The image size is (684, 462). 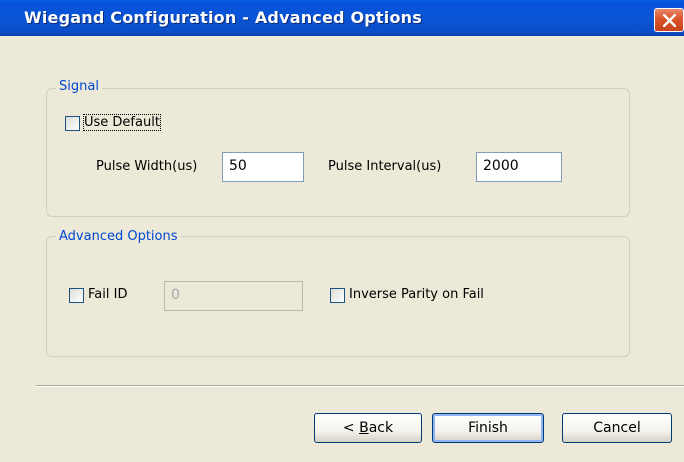 I want to click on inverse-parity-checkbox, so click(x=337, y=295).